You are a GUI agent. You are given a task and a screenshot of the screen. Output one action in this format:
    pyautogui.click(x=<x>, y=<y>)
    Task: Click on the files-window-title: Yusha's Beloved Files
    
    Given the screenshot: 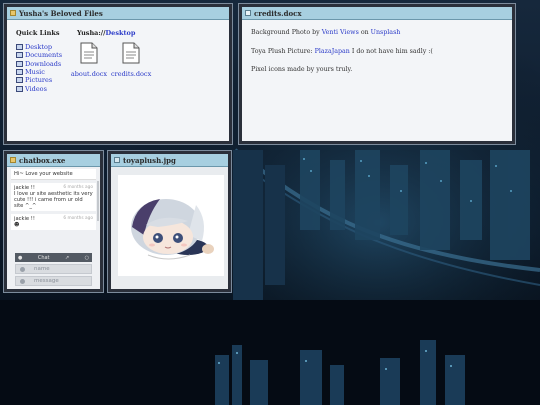 What is the action you would take?
    pyautogui.click(x=61, y=13)
    